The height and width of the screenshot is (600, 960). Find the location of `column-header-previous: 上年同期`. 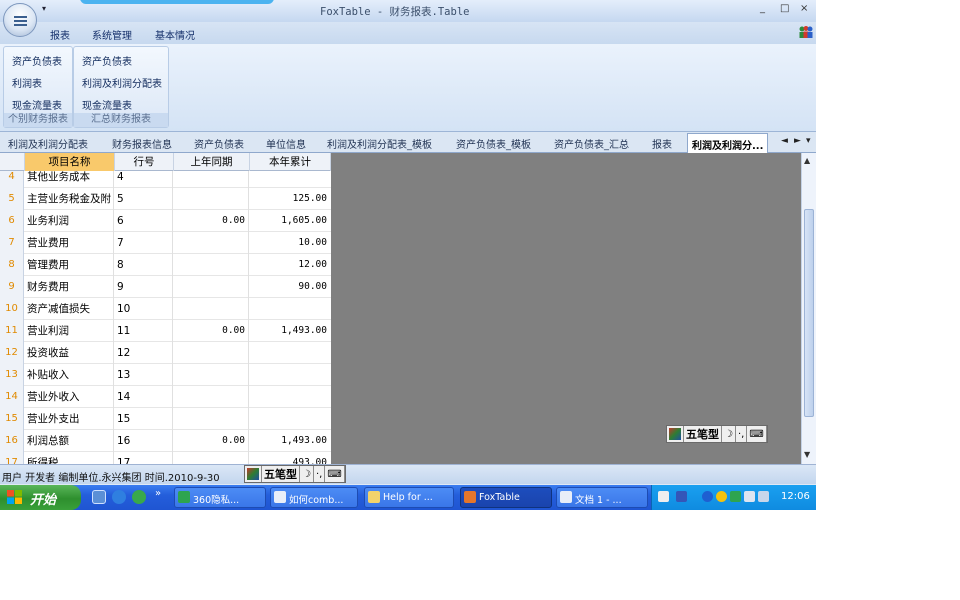

column-header-previous: 上年同期 is located at coordinates (212, 162).